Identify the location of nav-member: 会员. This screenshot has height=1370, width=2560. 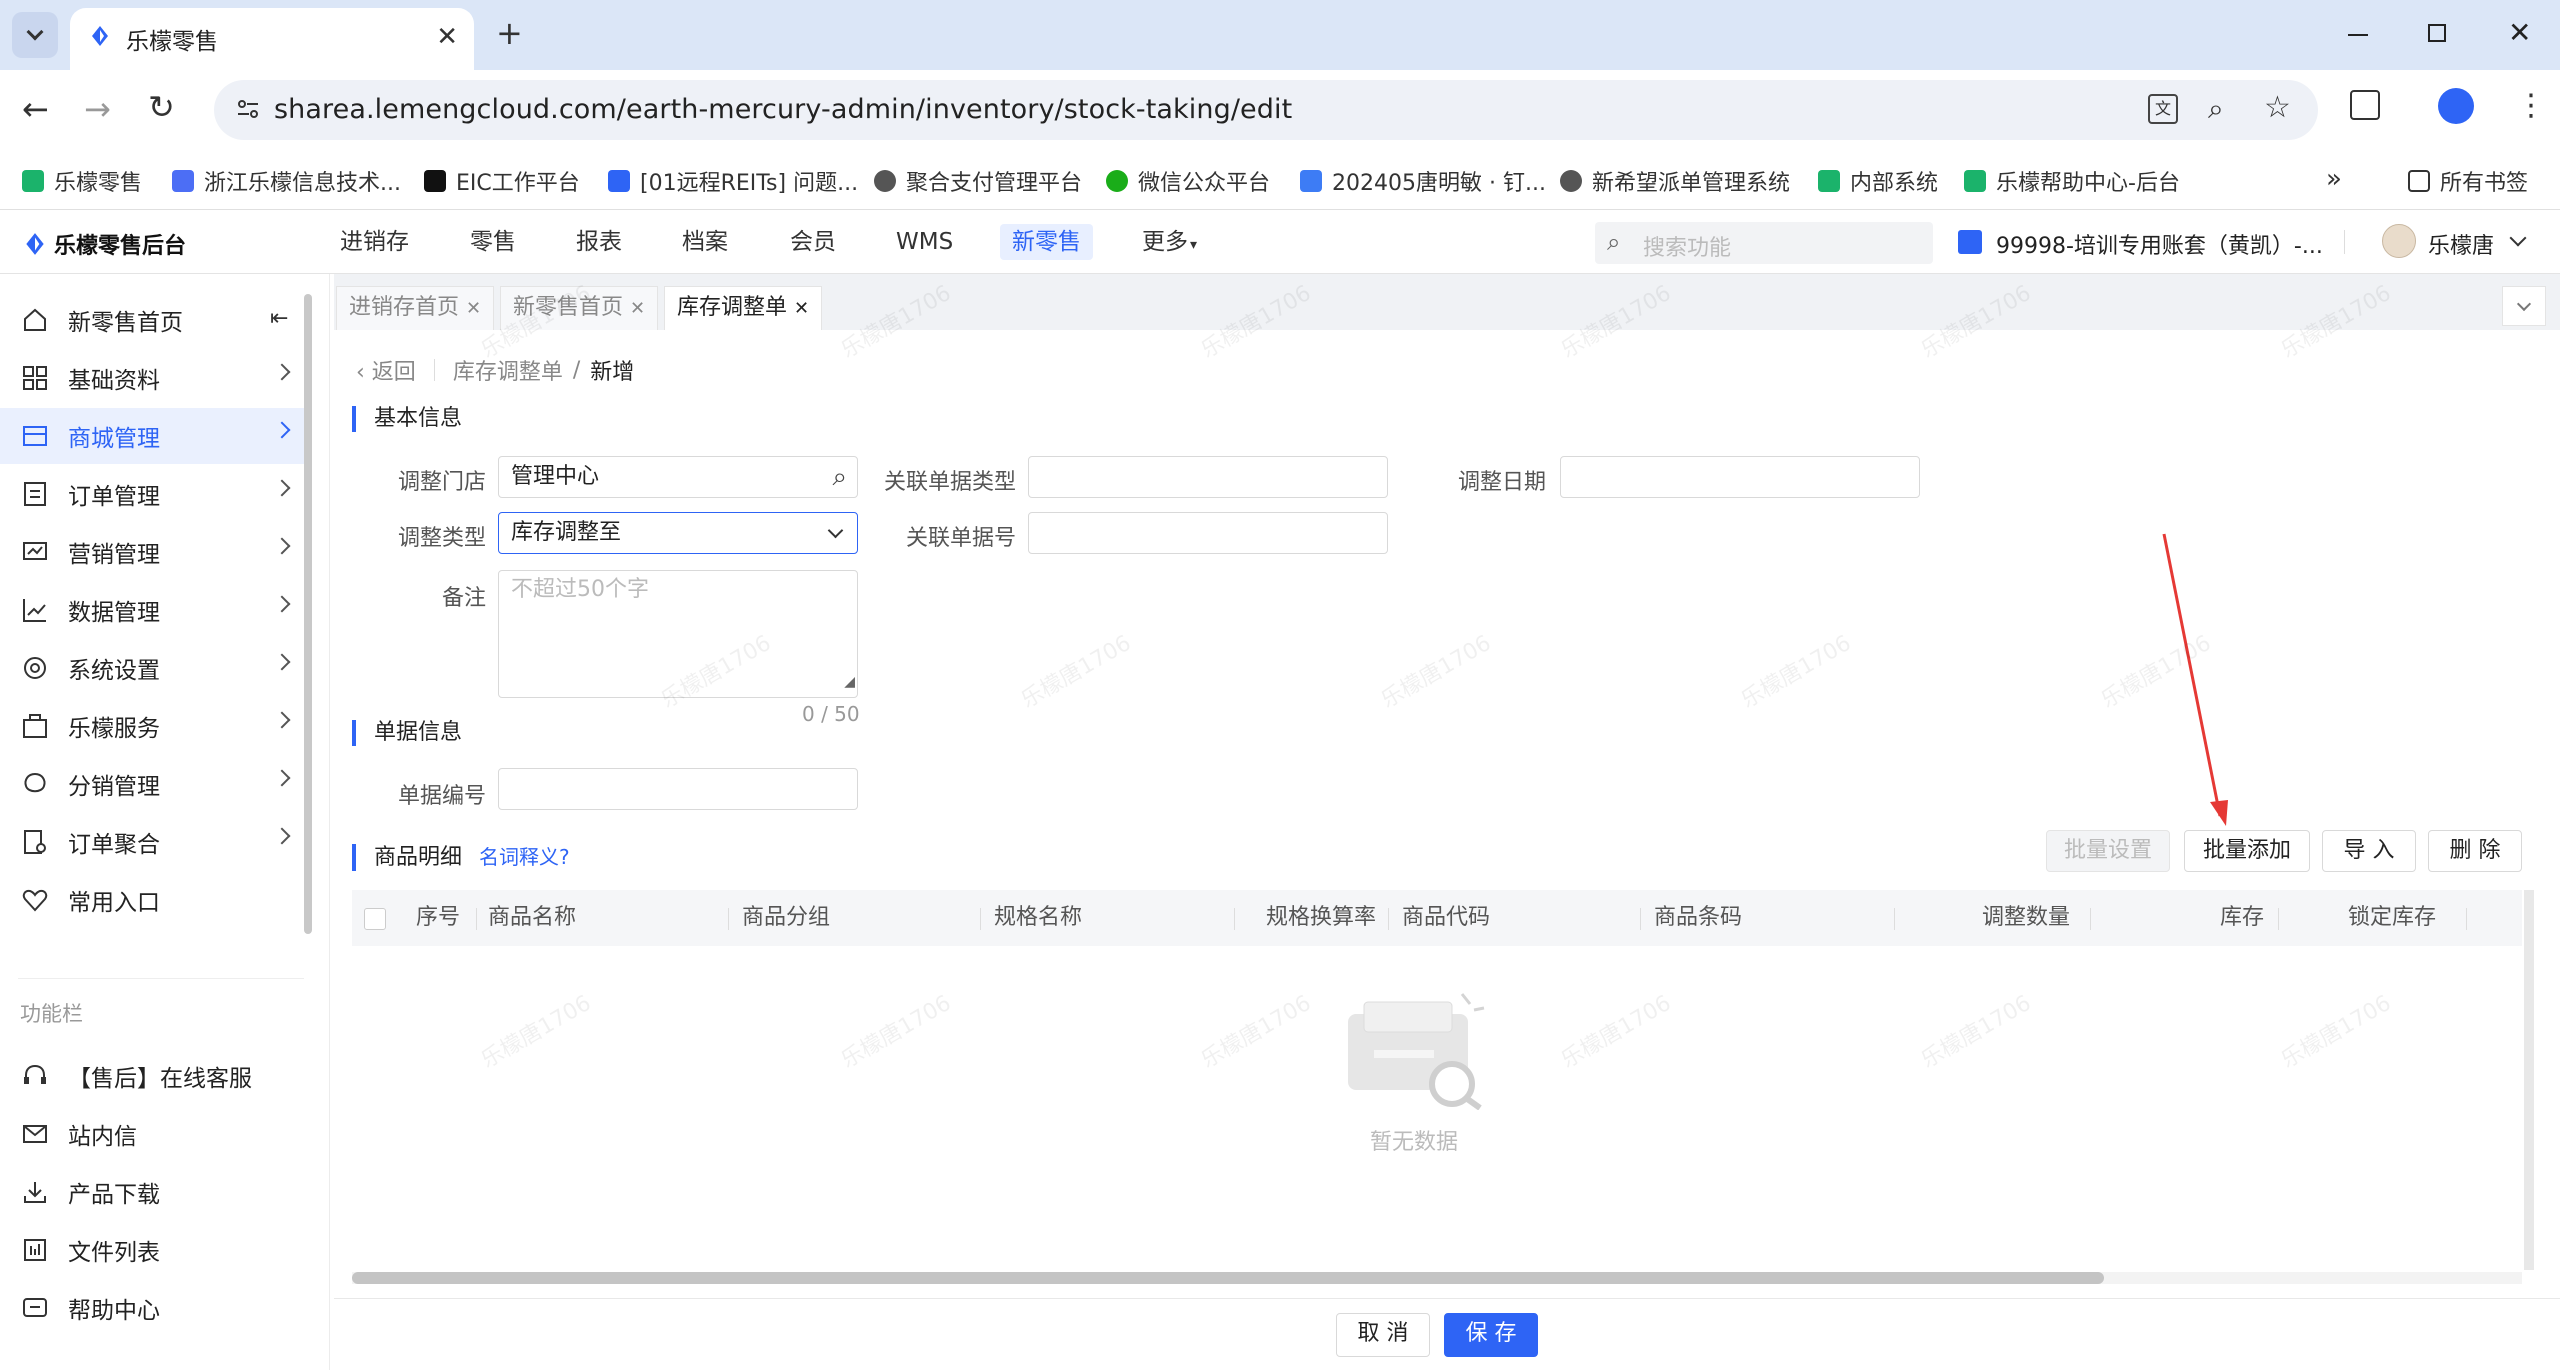
(813, 242).